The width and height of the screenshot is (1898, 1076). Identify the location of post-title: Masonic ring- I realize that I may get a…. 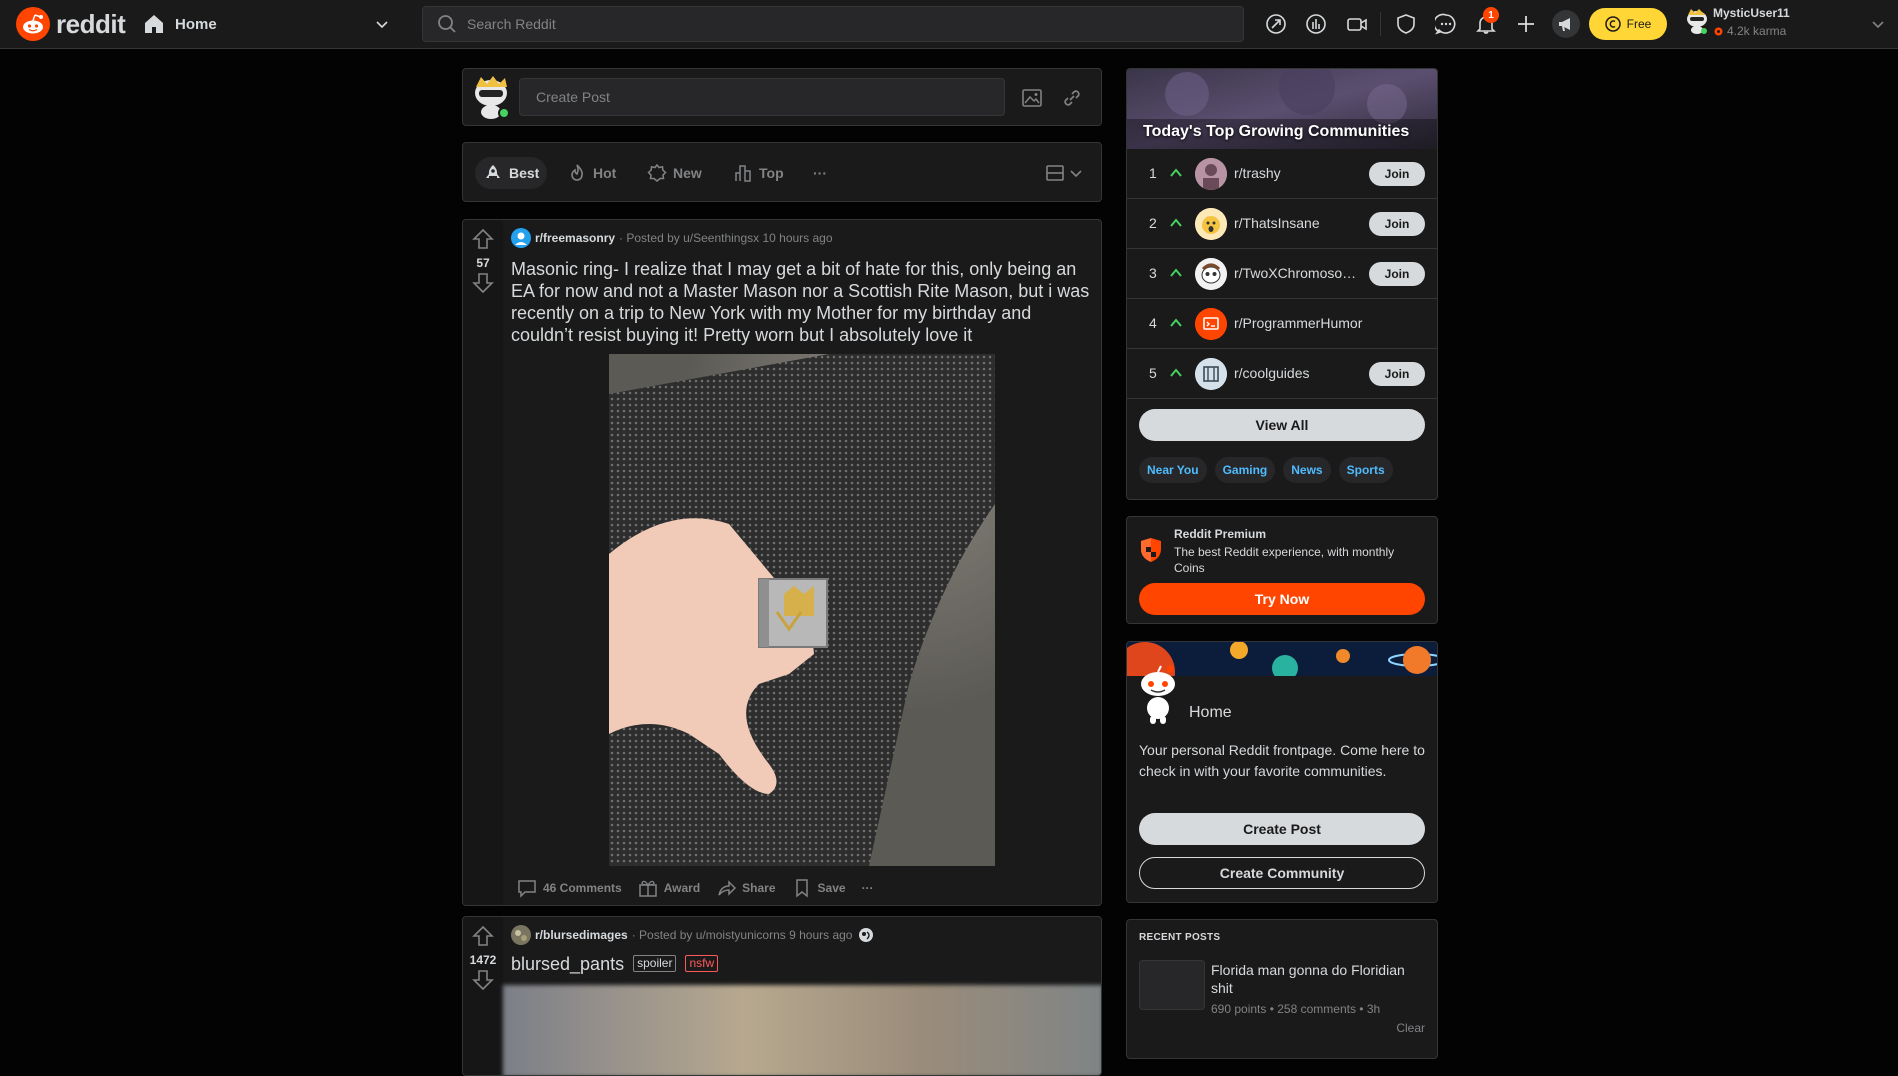
(803, 302).